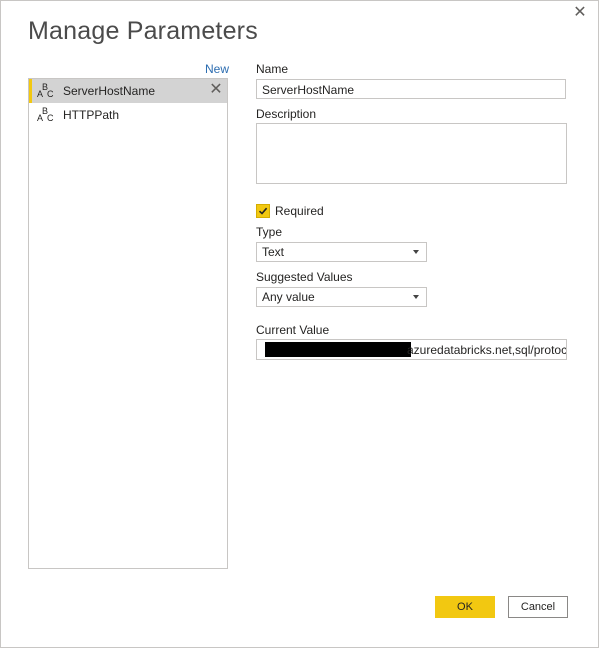 This screenshot has width=599, height=648. I want to click on ok-button: OK, so click(465, 607).